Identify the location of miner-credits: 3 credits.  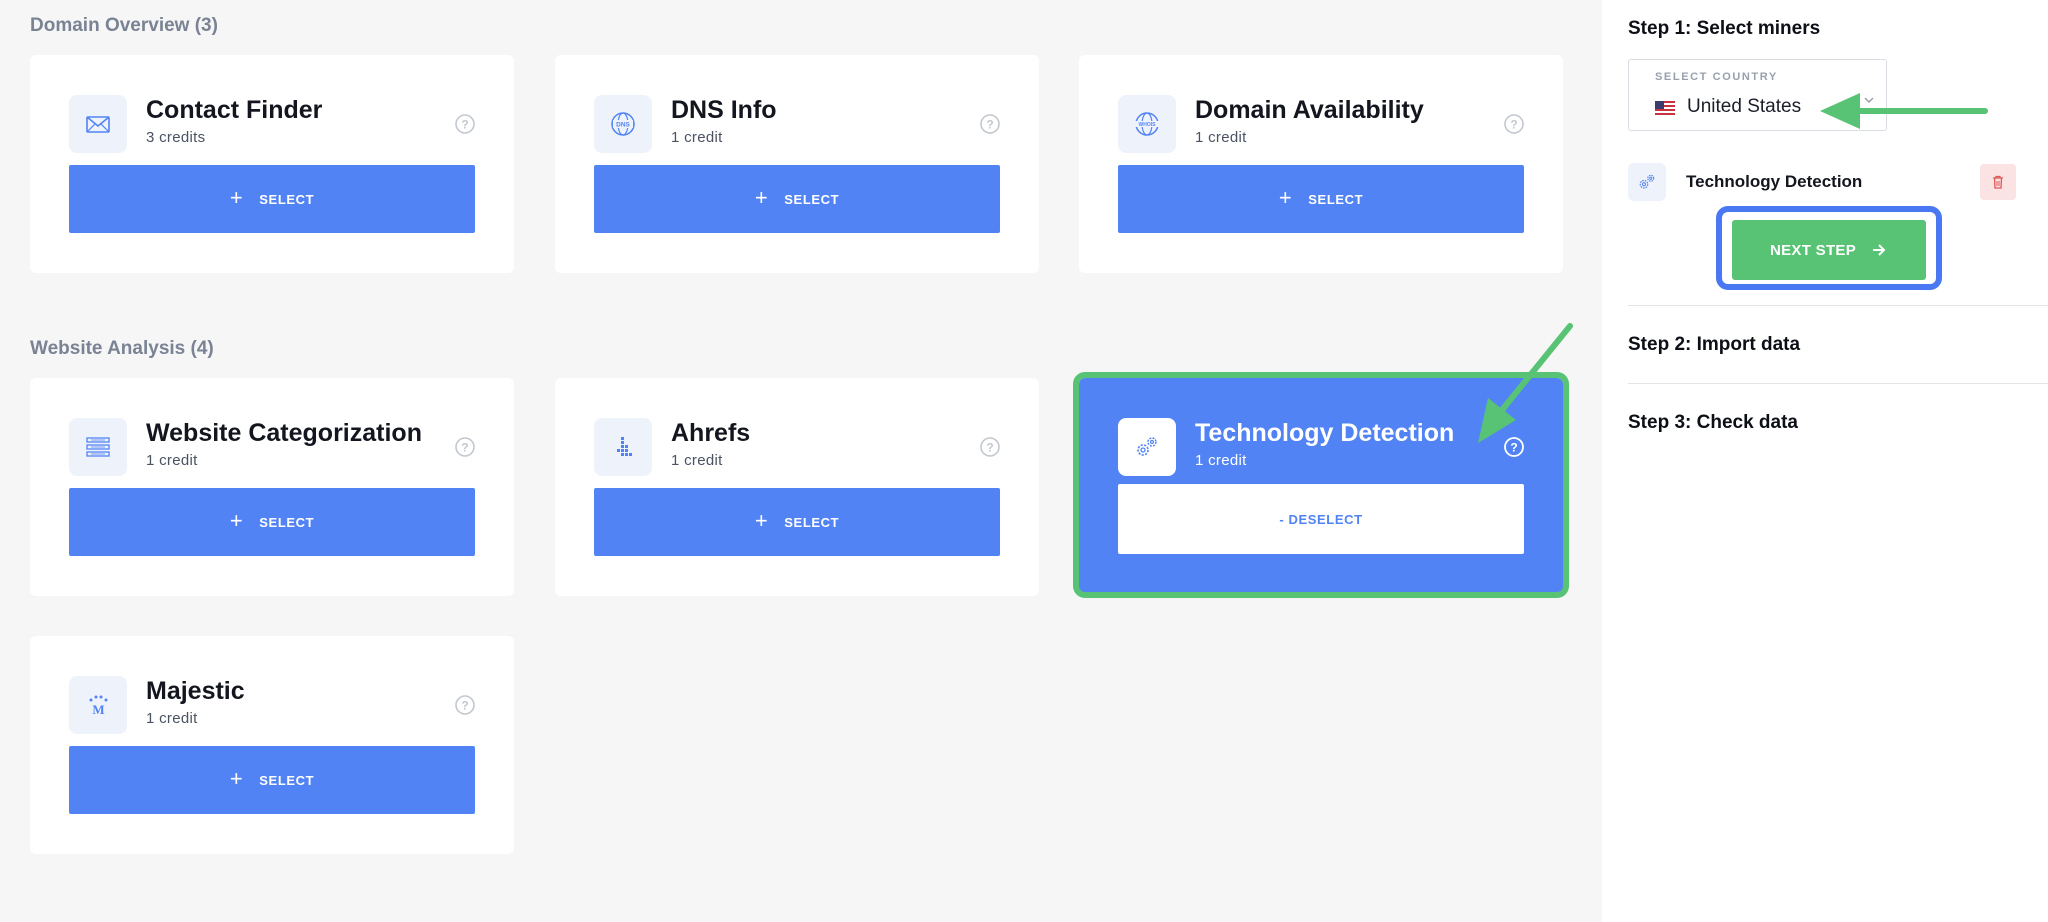
(176, 137).